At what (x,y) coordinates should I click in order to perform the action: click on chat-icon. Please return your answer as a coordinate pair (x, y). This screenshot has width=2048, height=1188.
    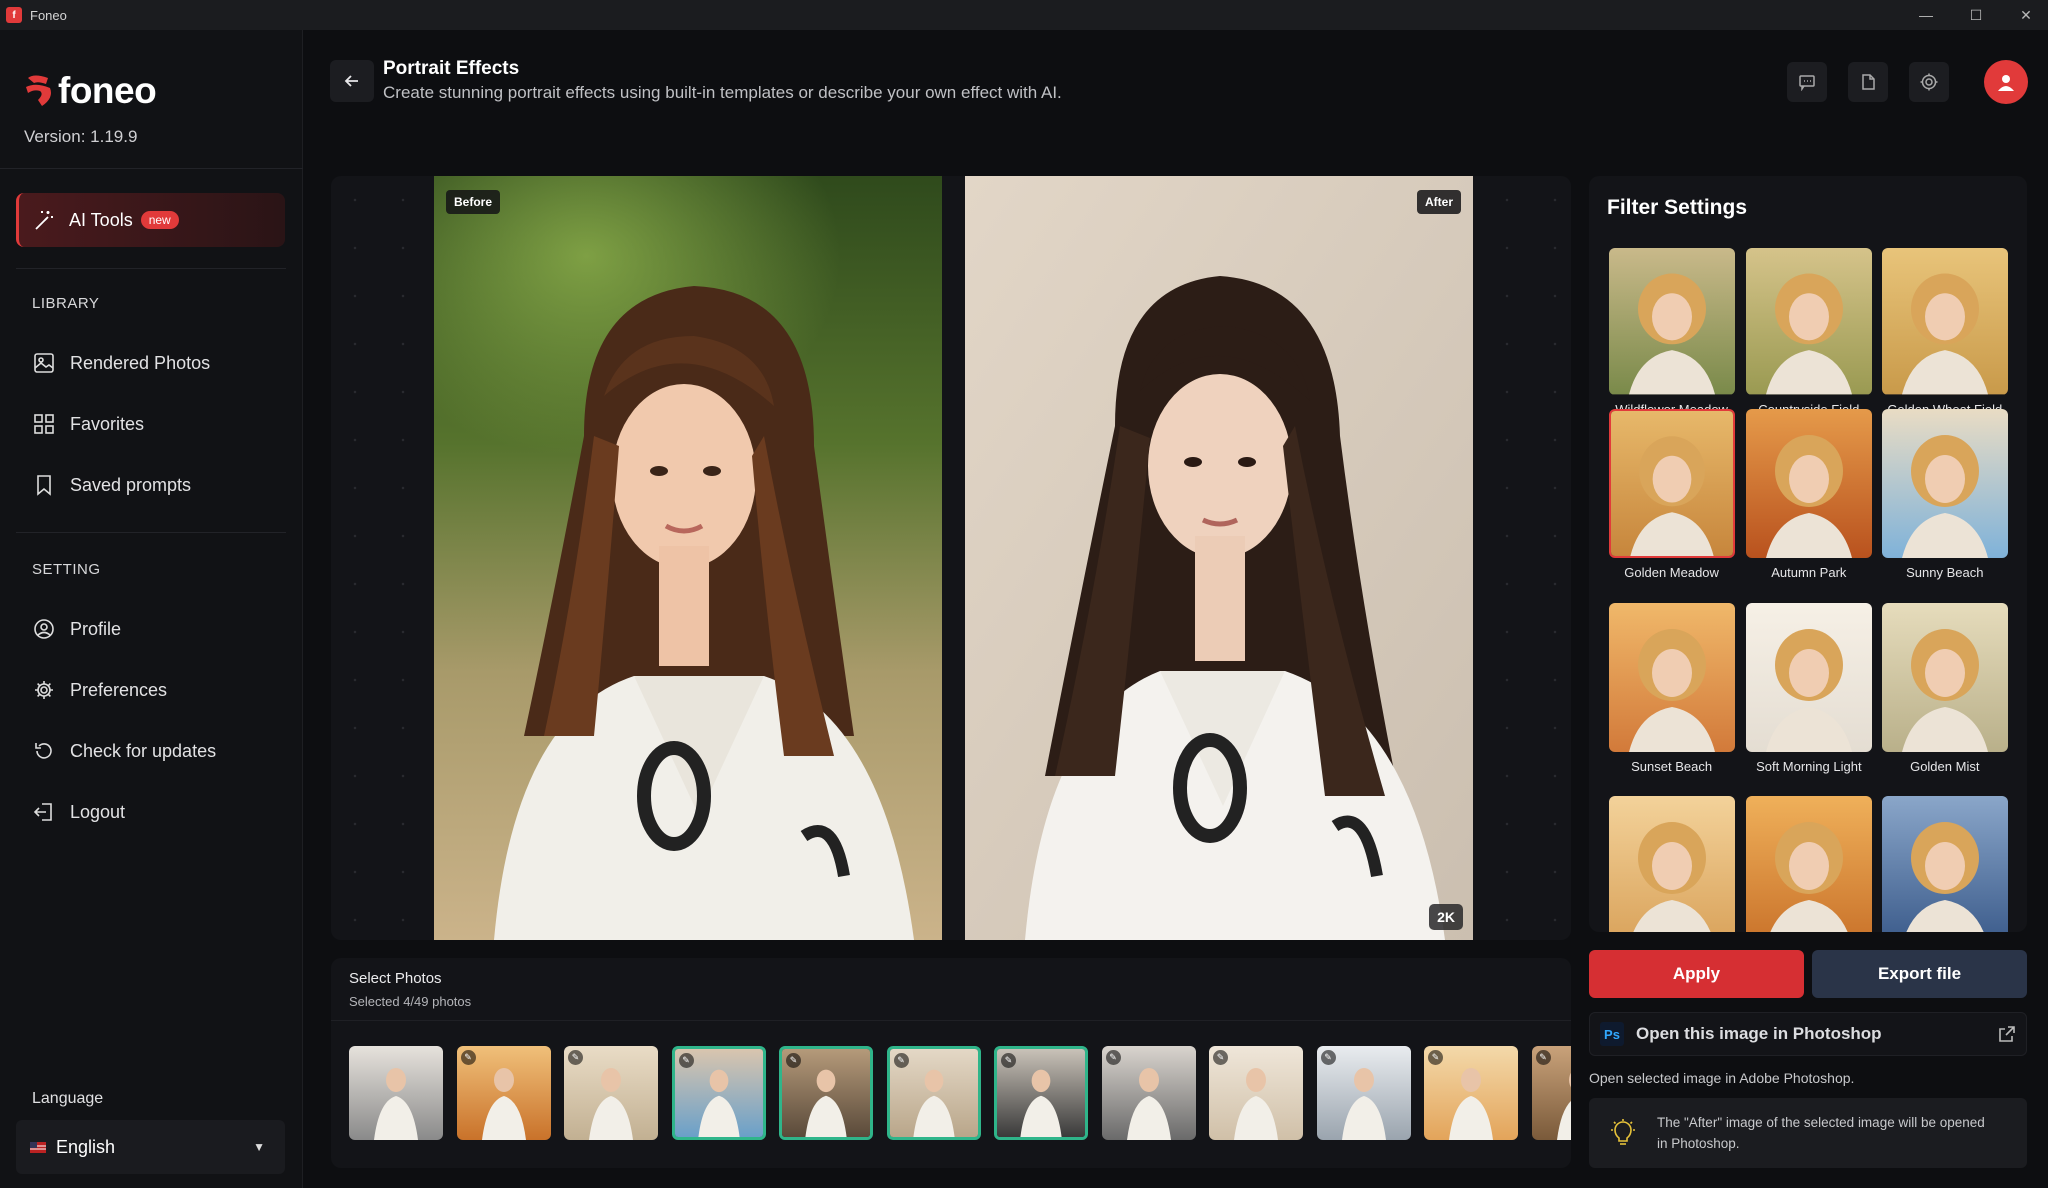
    Looking at the image, I should click on (1807, 83).